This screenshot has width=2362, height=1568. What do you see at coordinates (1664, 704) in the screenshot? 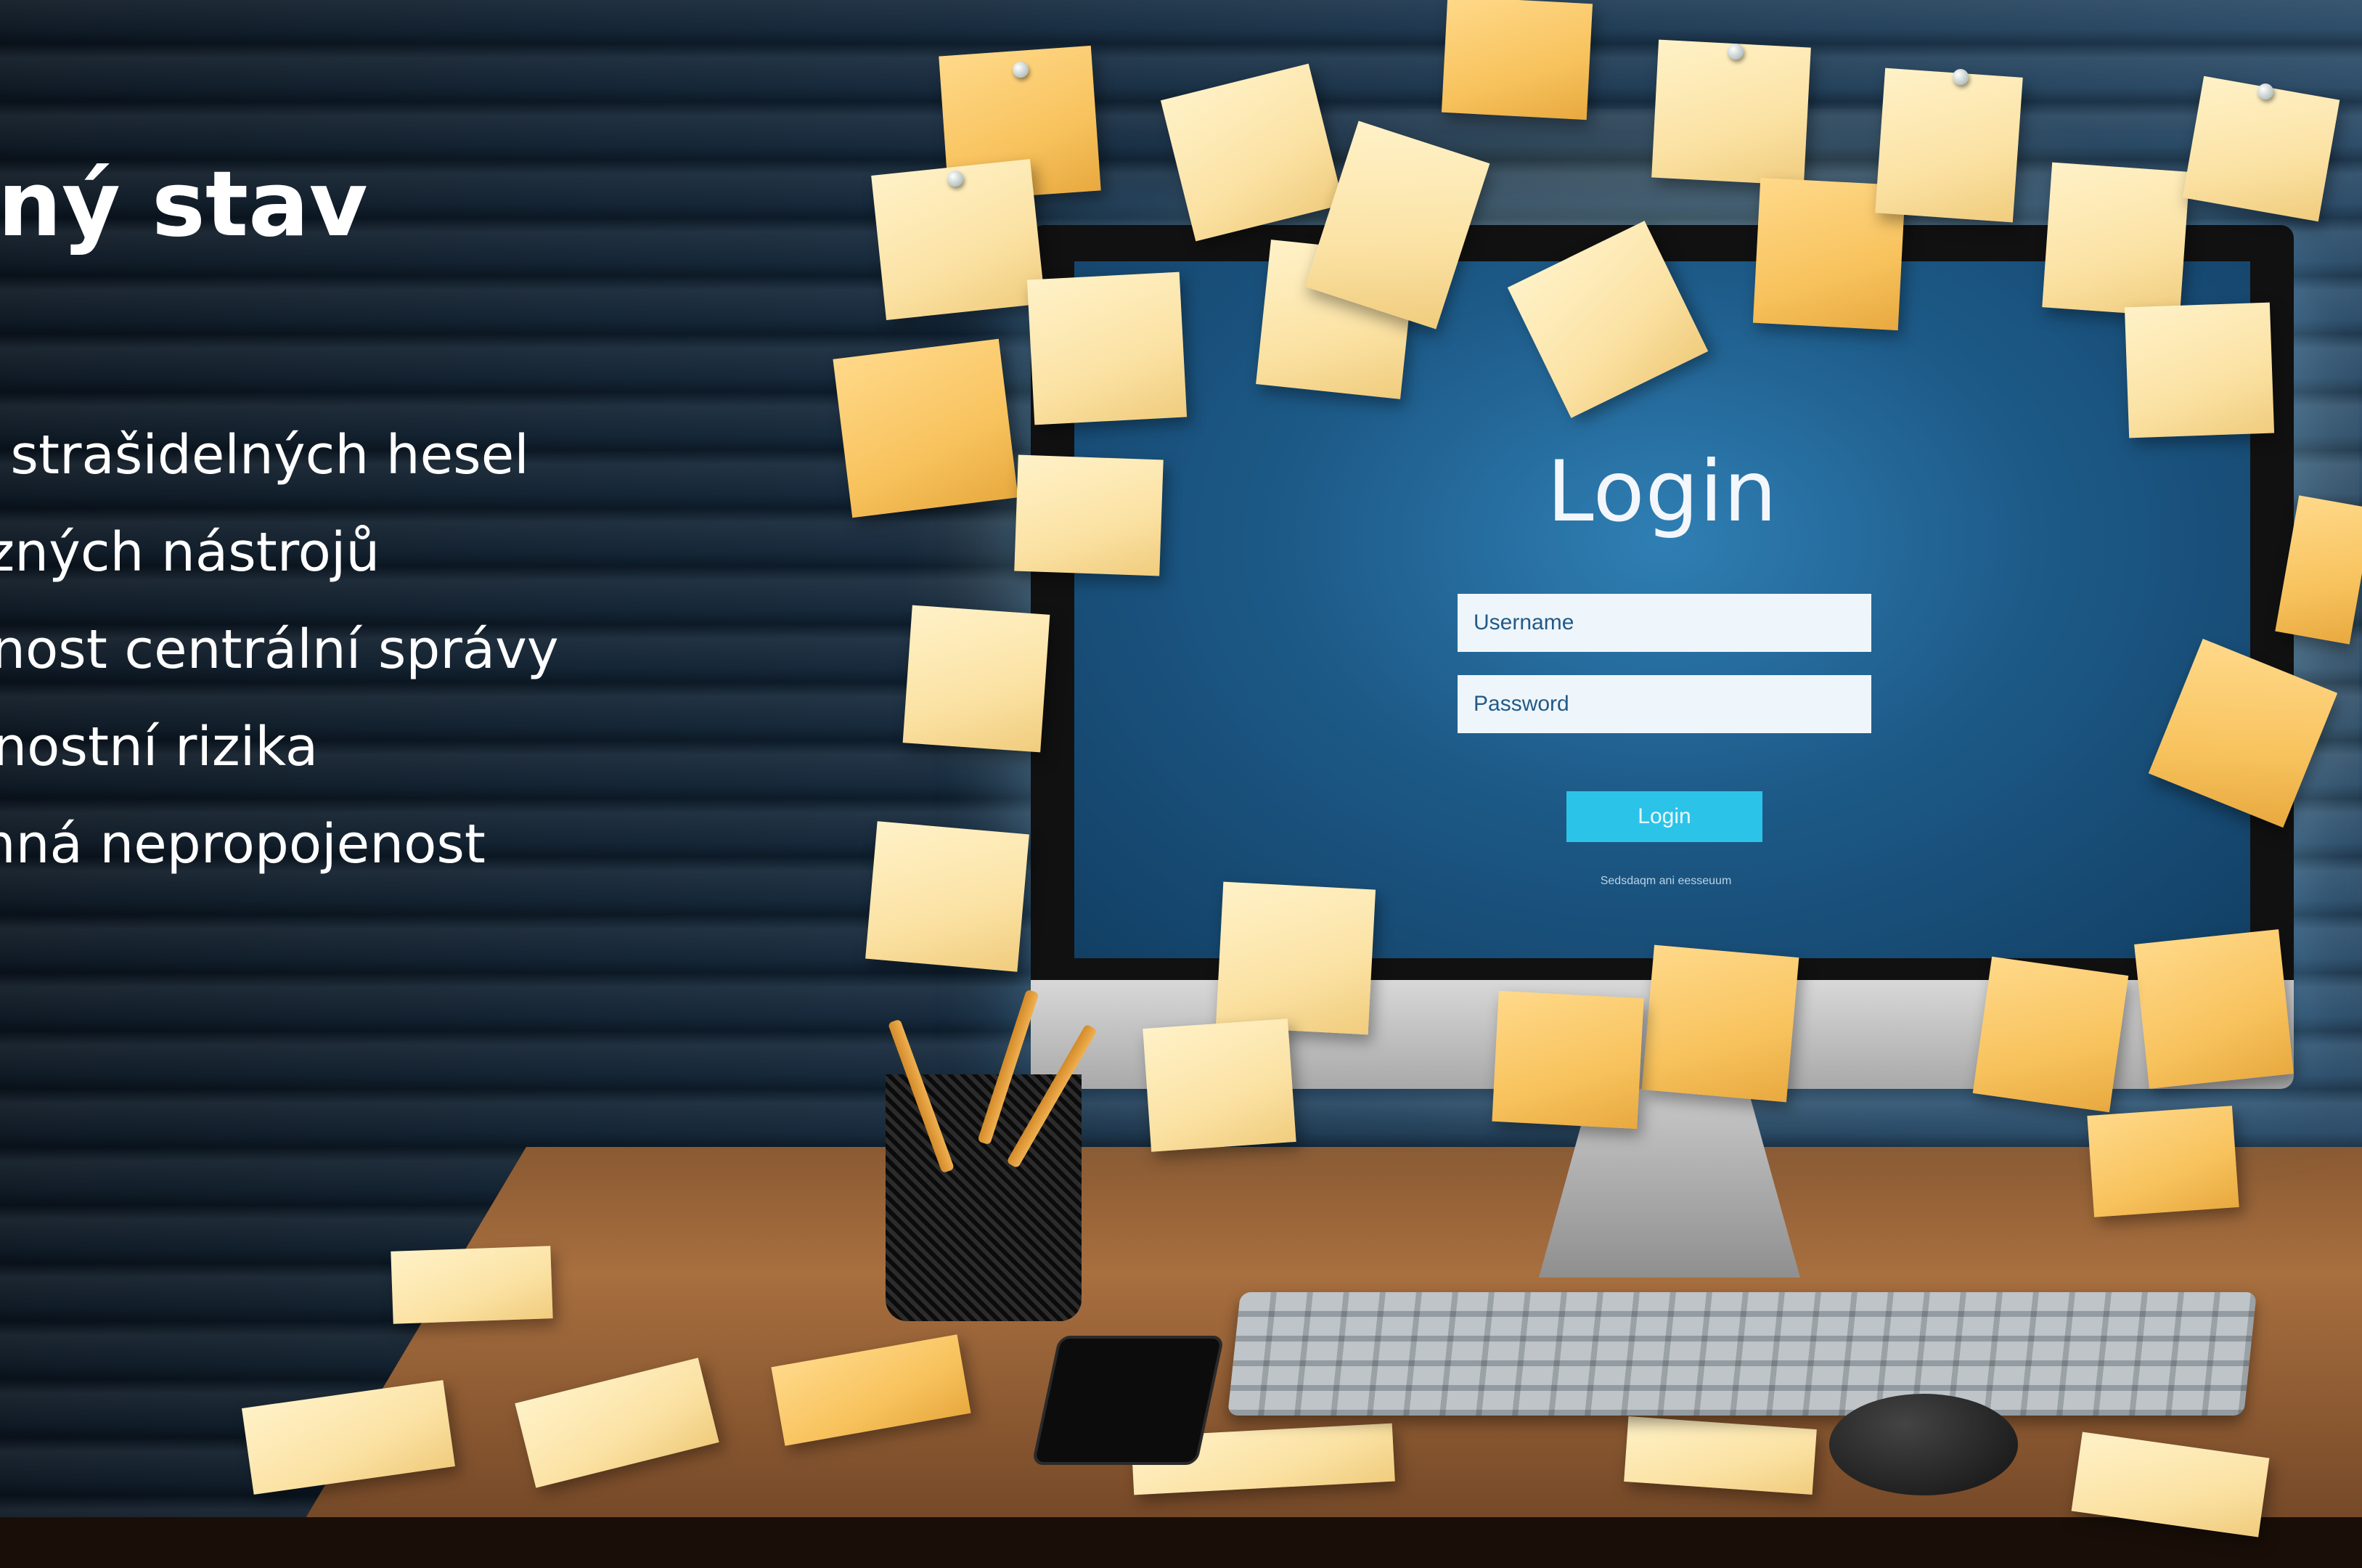
I see `password-field` at bounding box center [1664, 704].